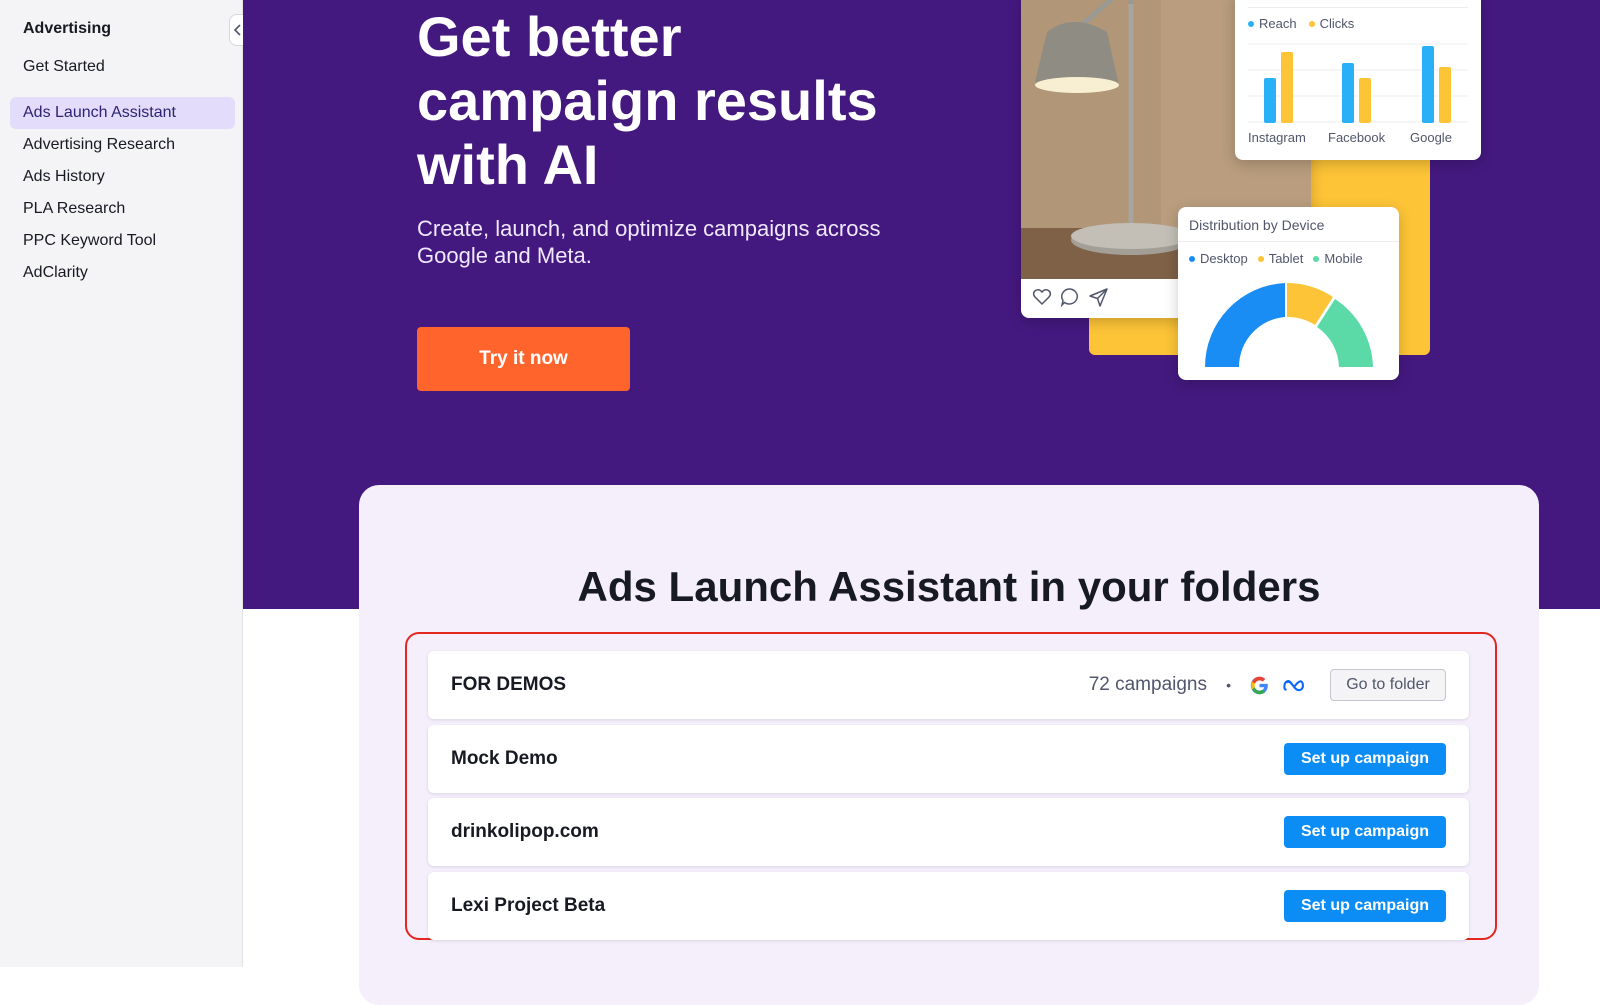  What do you see at coordinates (1345, 333) in the screenshot?
I see `donut-mobile` at bounding box center [1345, 333].